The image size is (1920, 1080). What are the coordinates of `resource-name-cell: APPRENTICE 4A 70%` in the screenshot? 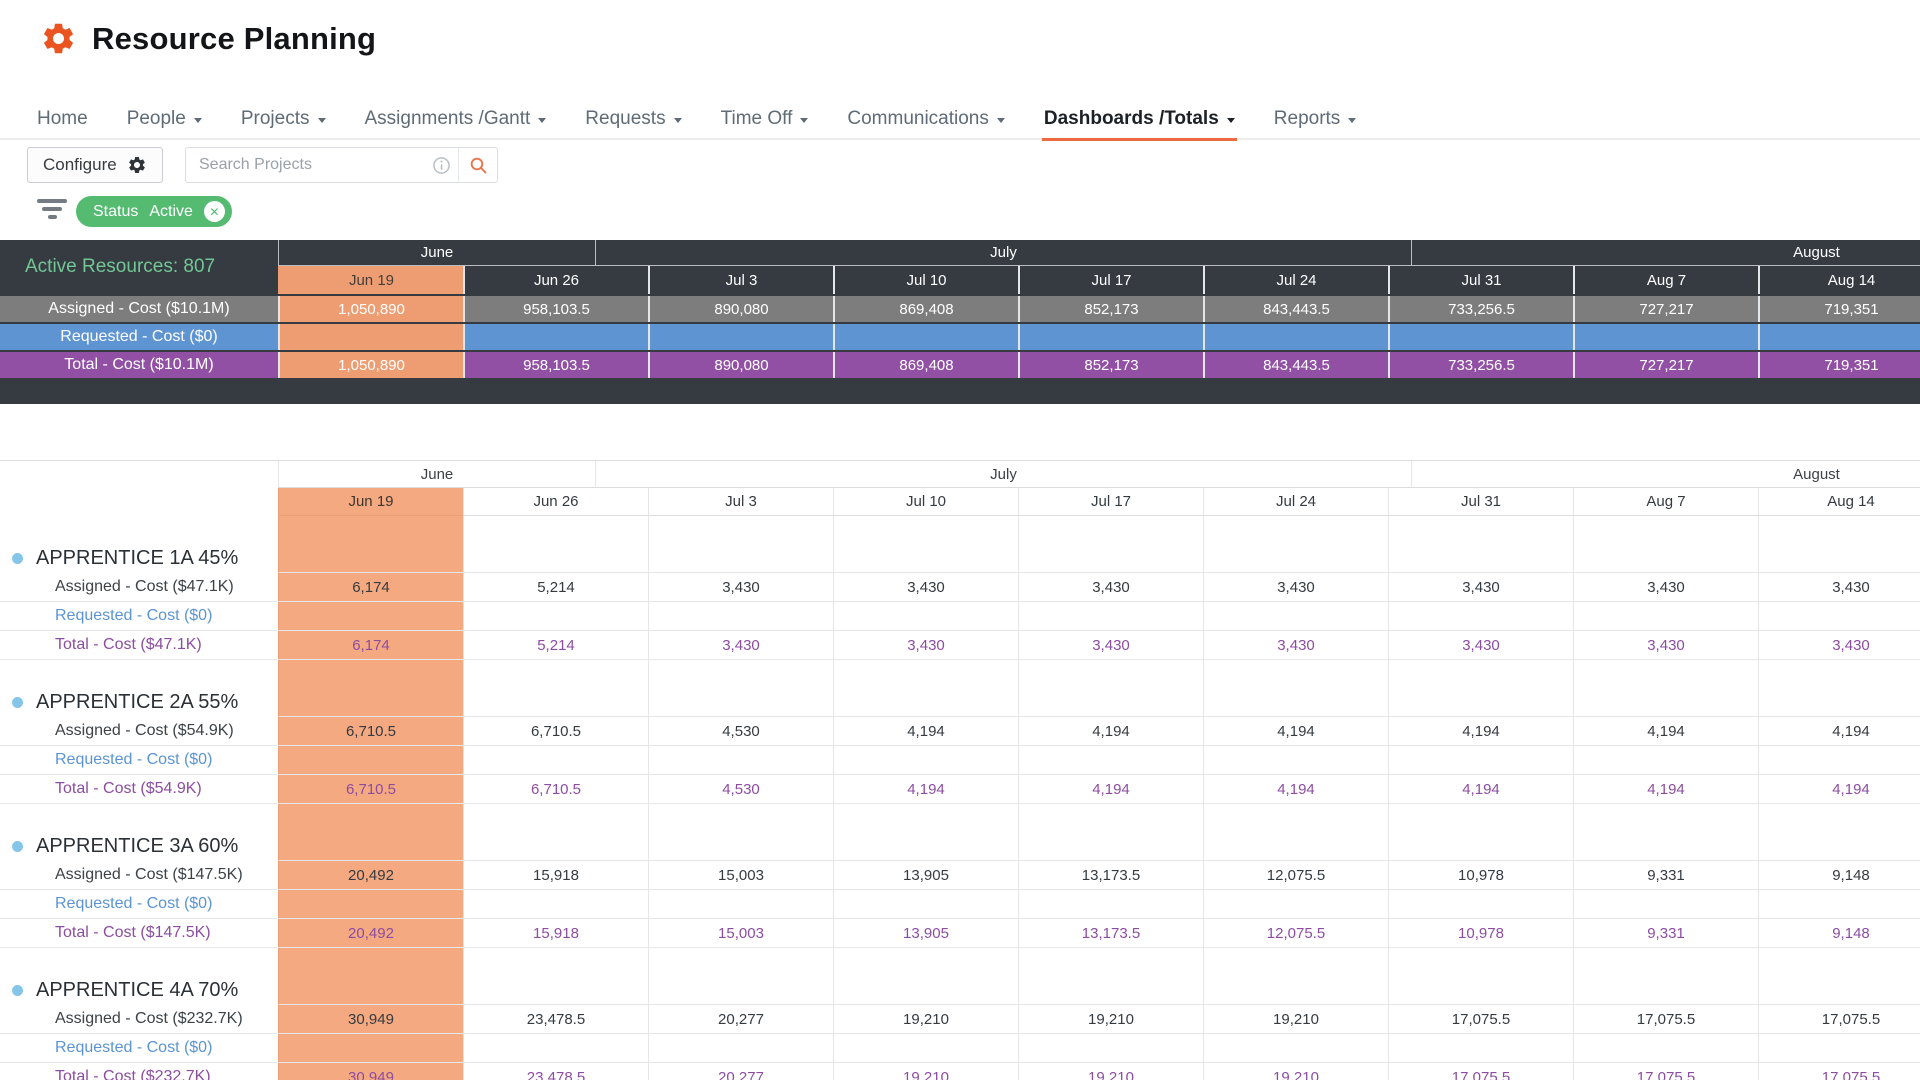 It's located at (139, 990).